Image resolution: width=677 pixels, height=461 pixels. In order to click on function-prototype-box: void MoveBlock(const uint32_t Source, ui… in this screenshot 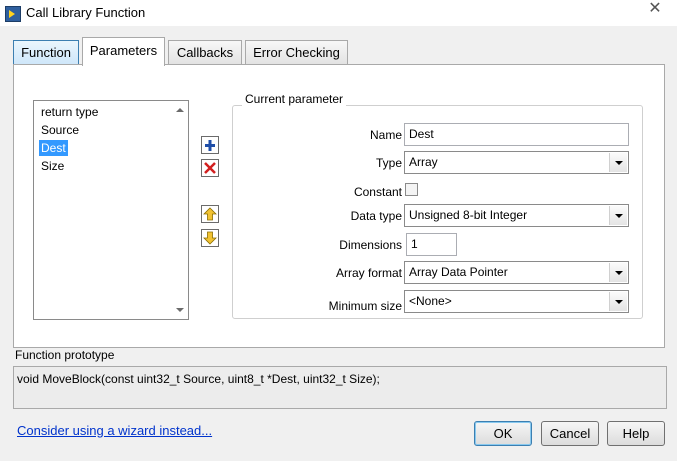, I will do `click(340, 387)`.